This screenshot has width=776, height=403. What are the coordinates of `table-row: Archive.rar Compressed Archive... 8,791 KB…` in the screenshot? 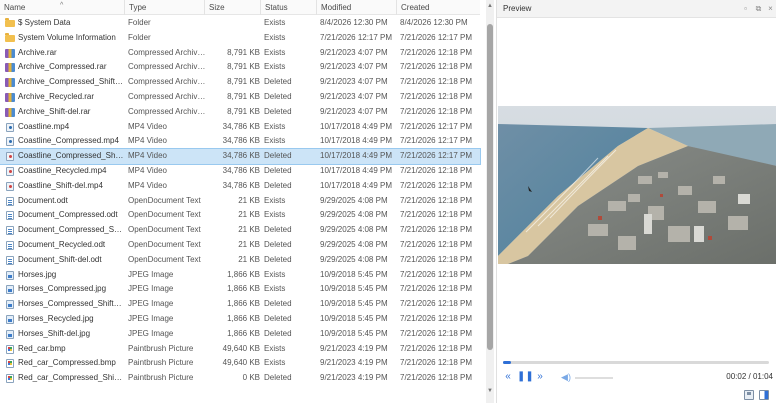 It's located at (240, 53).